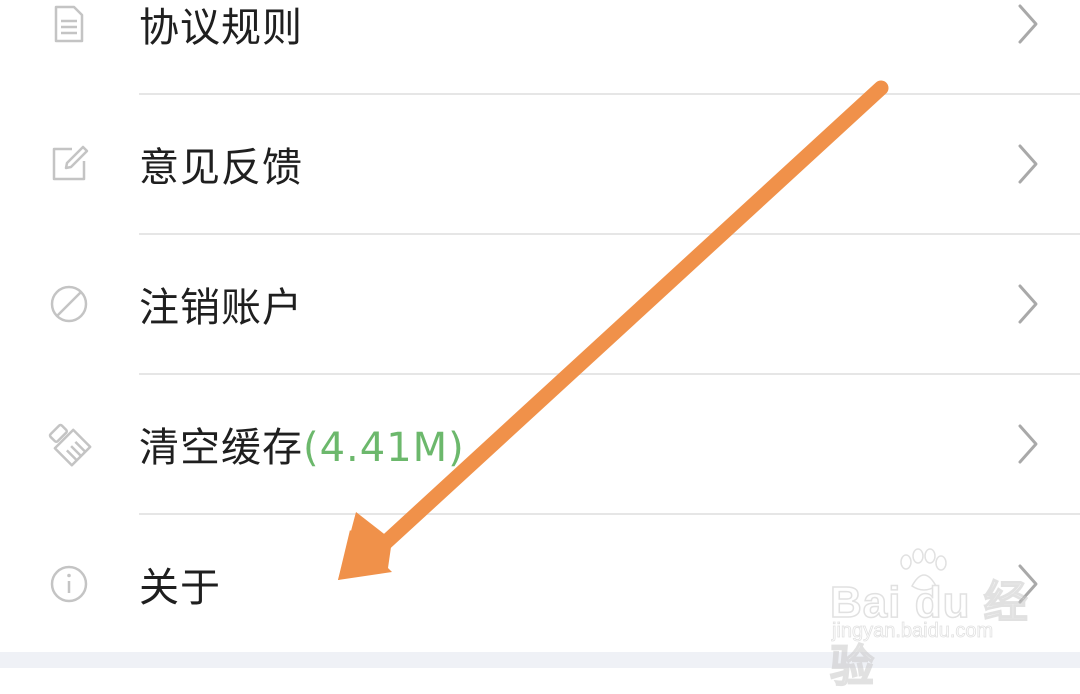  Describe the element at coordinates (69, 304) in the screenshot. I see `prohibited-icon` at that location.